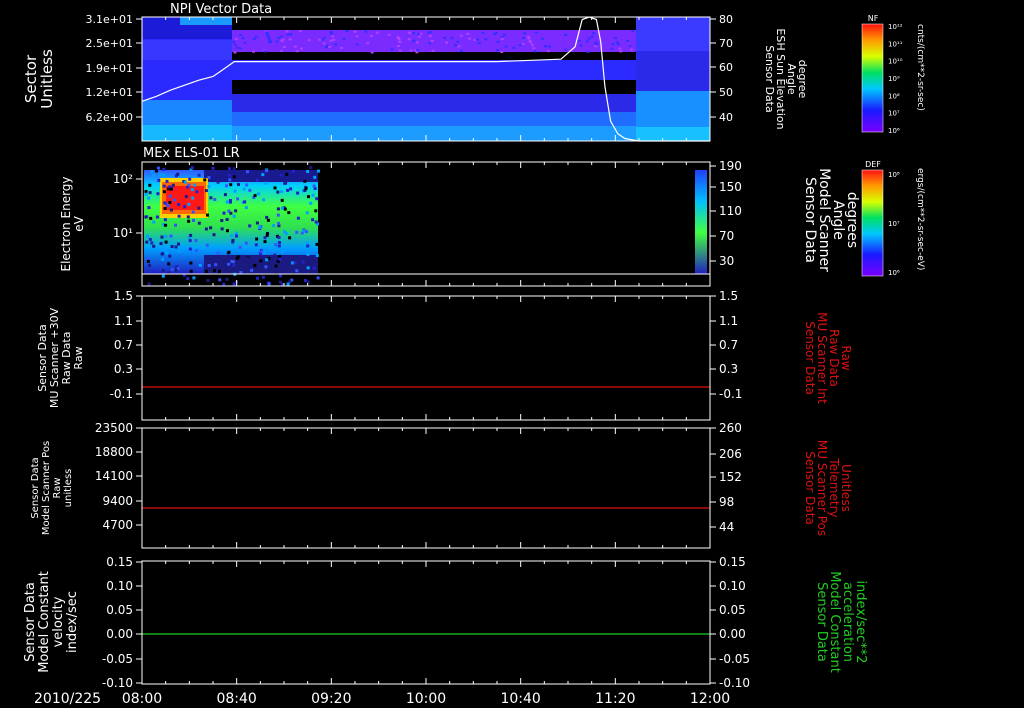 Image resolution: width=1024 pixels, height=708 pixels. What do you see at coordinates (726, 117) in the screenshot?
I see `panel-1-right-tick-label: 40` at bounding box center [726, 117].